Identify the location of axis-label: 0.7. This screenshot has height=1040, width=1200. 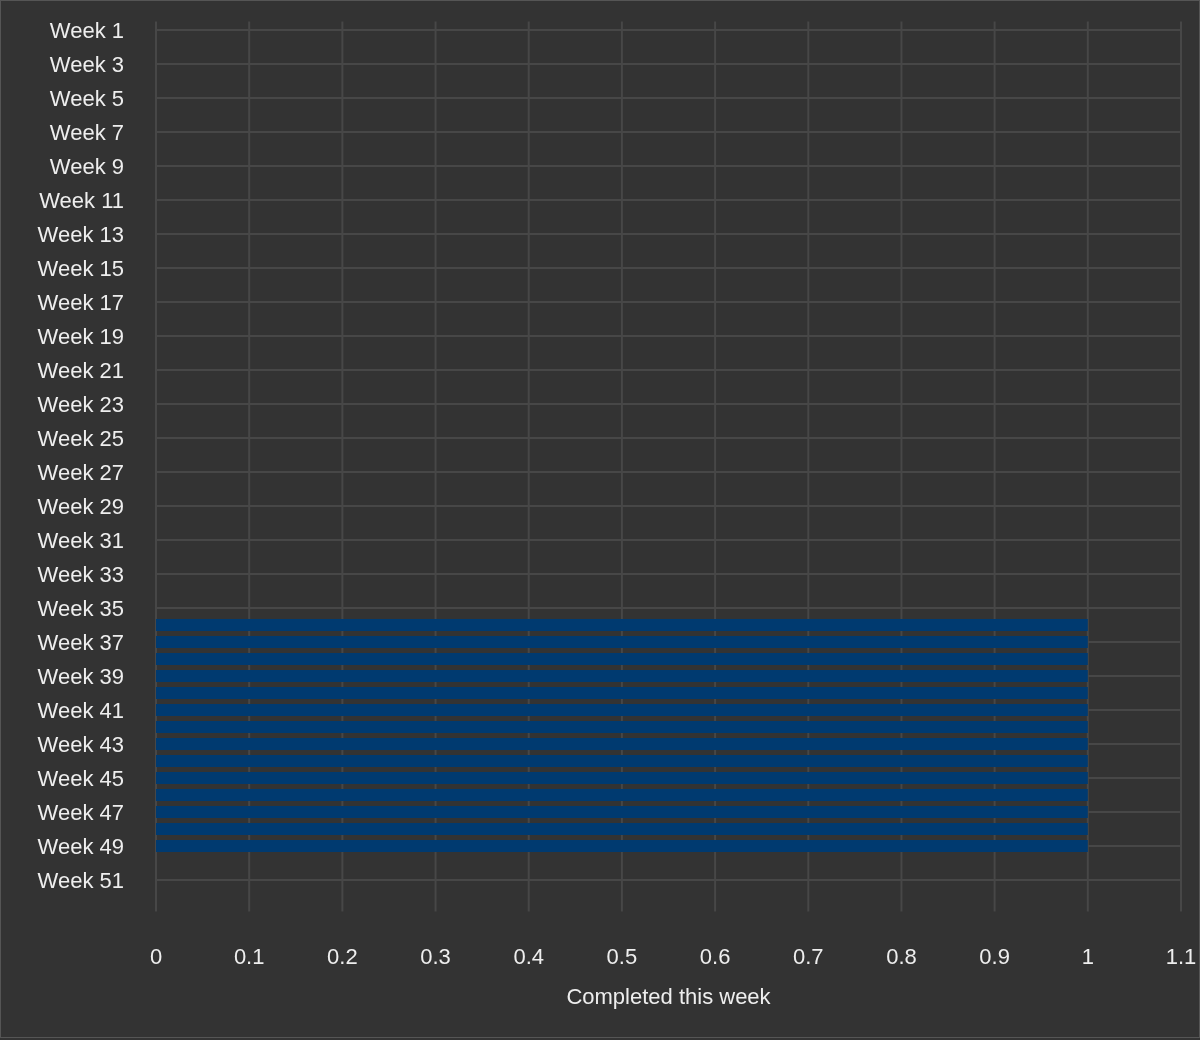
(808, 956).